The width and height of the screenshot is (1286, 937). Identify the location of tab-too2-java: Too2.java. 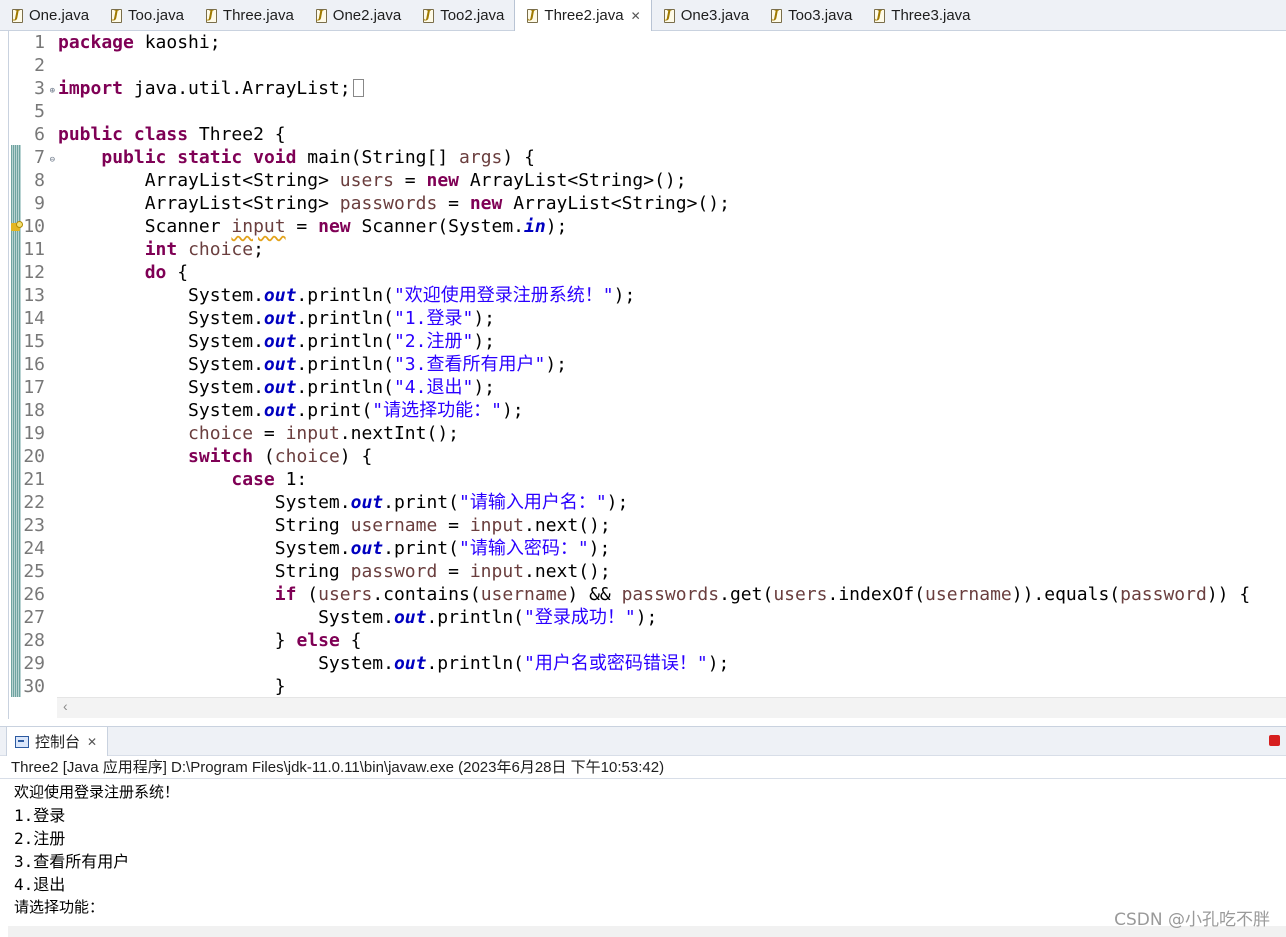
(462, 15).